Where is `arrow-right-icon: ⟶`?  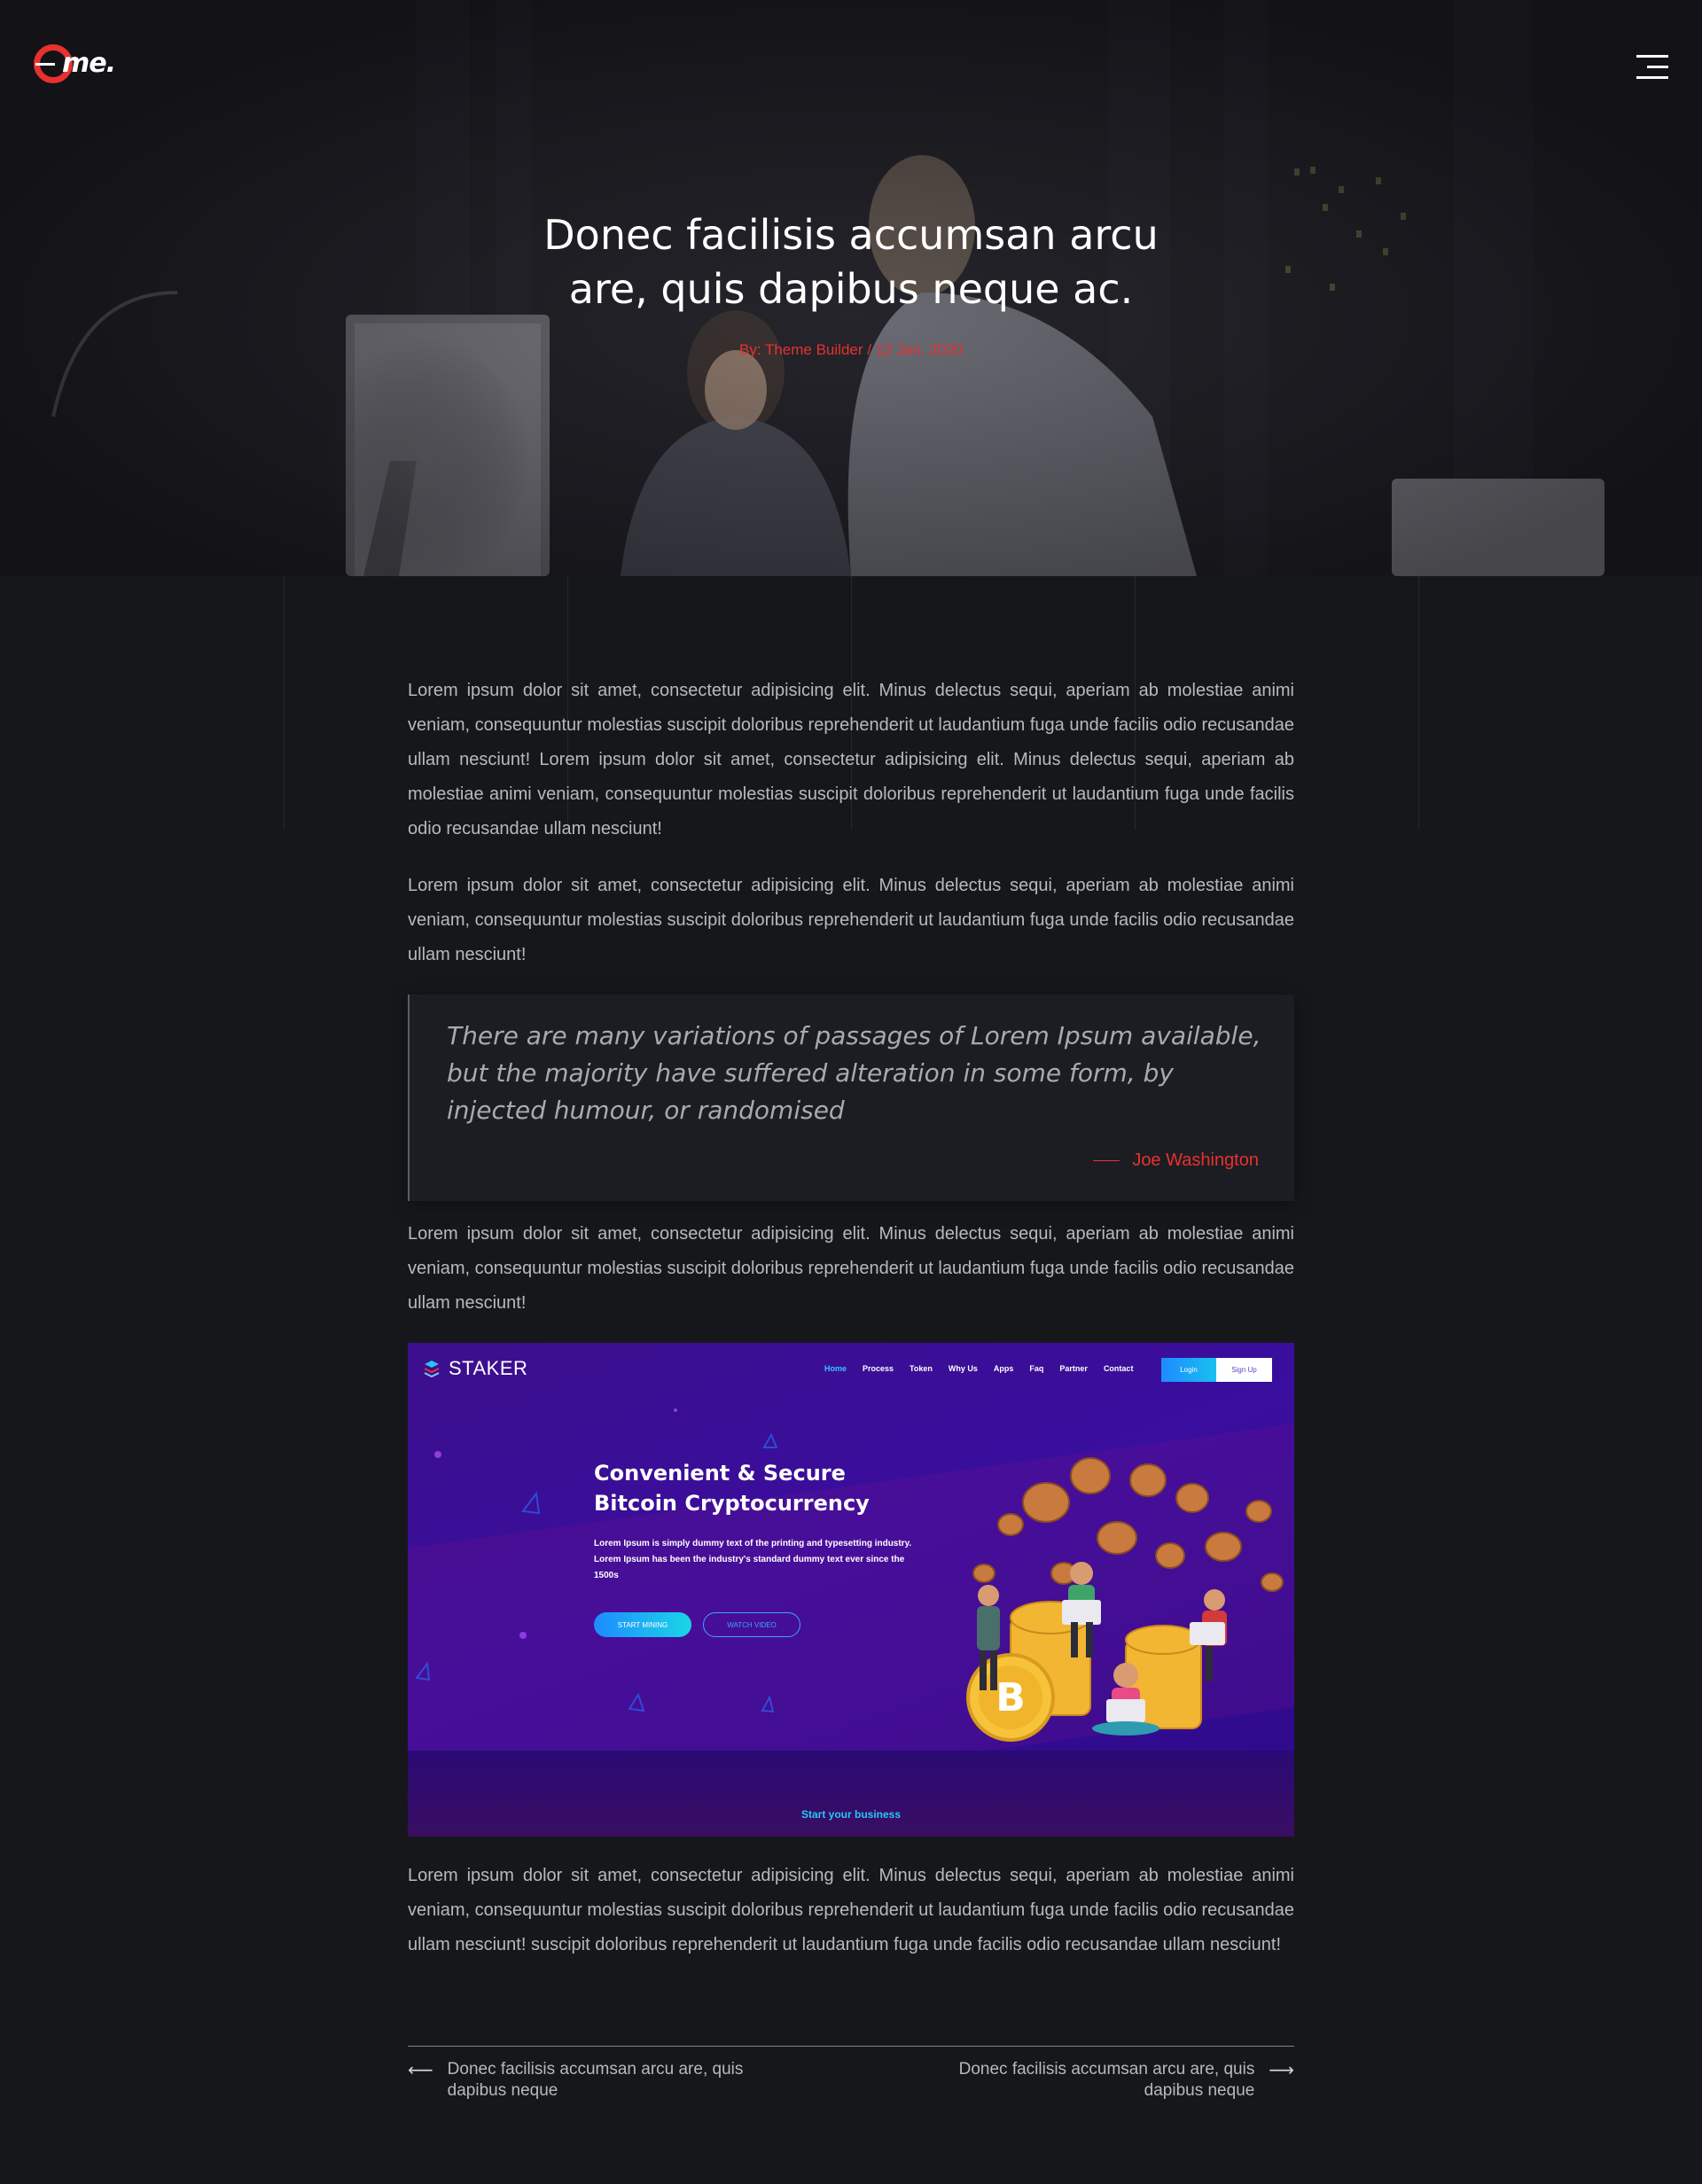
arrow-right-icon: ⟶ is located at coordinates (1281, 2069).